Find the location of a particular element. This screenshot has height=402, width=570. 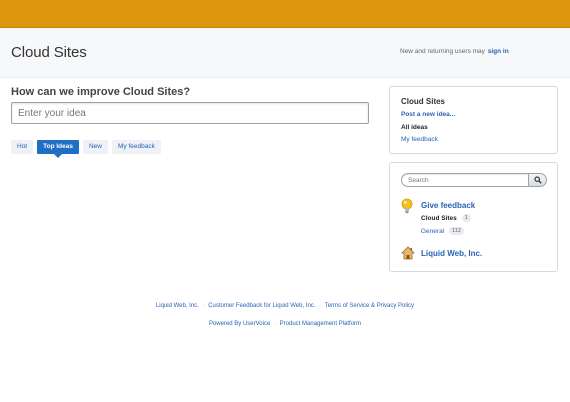

lightbulb-icon is located at coordinates (407, 205).